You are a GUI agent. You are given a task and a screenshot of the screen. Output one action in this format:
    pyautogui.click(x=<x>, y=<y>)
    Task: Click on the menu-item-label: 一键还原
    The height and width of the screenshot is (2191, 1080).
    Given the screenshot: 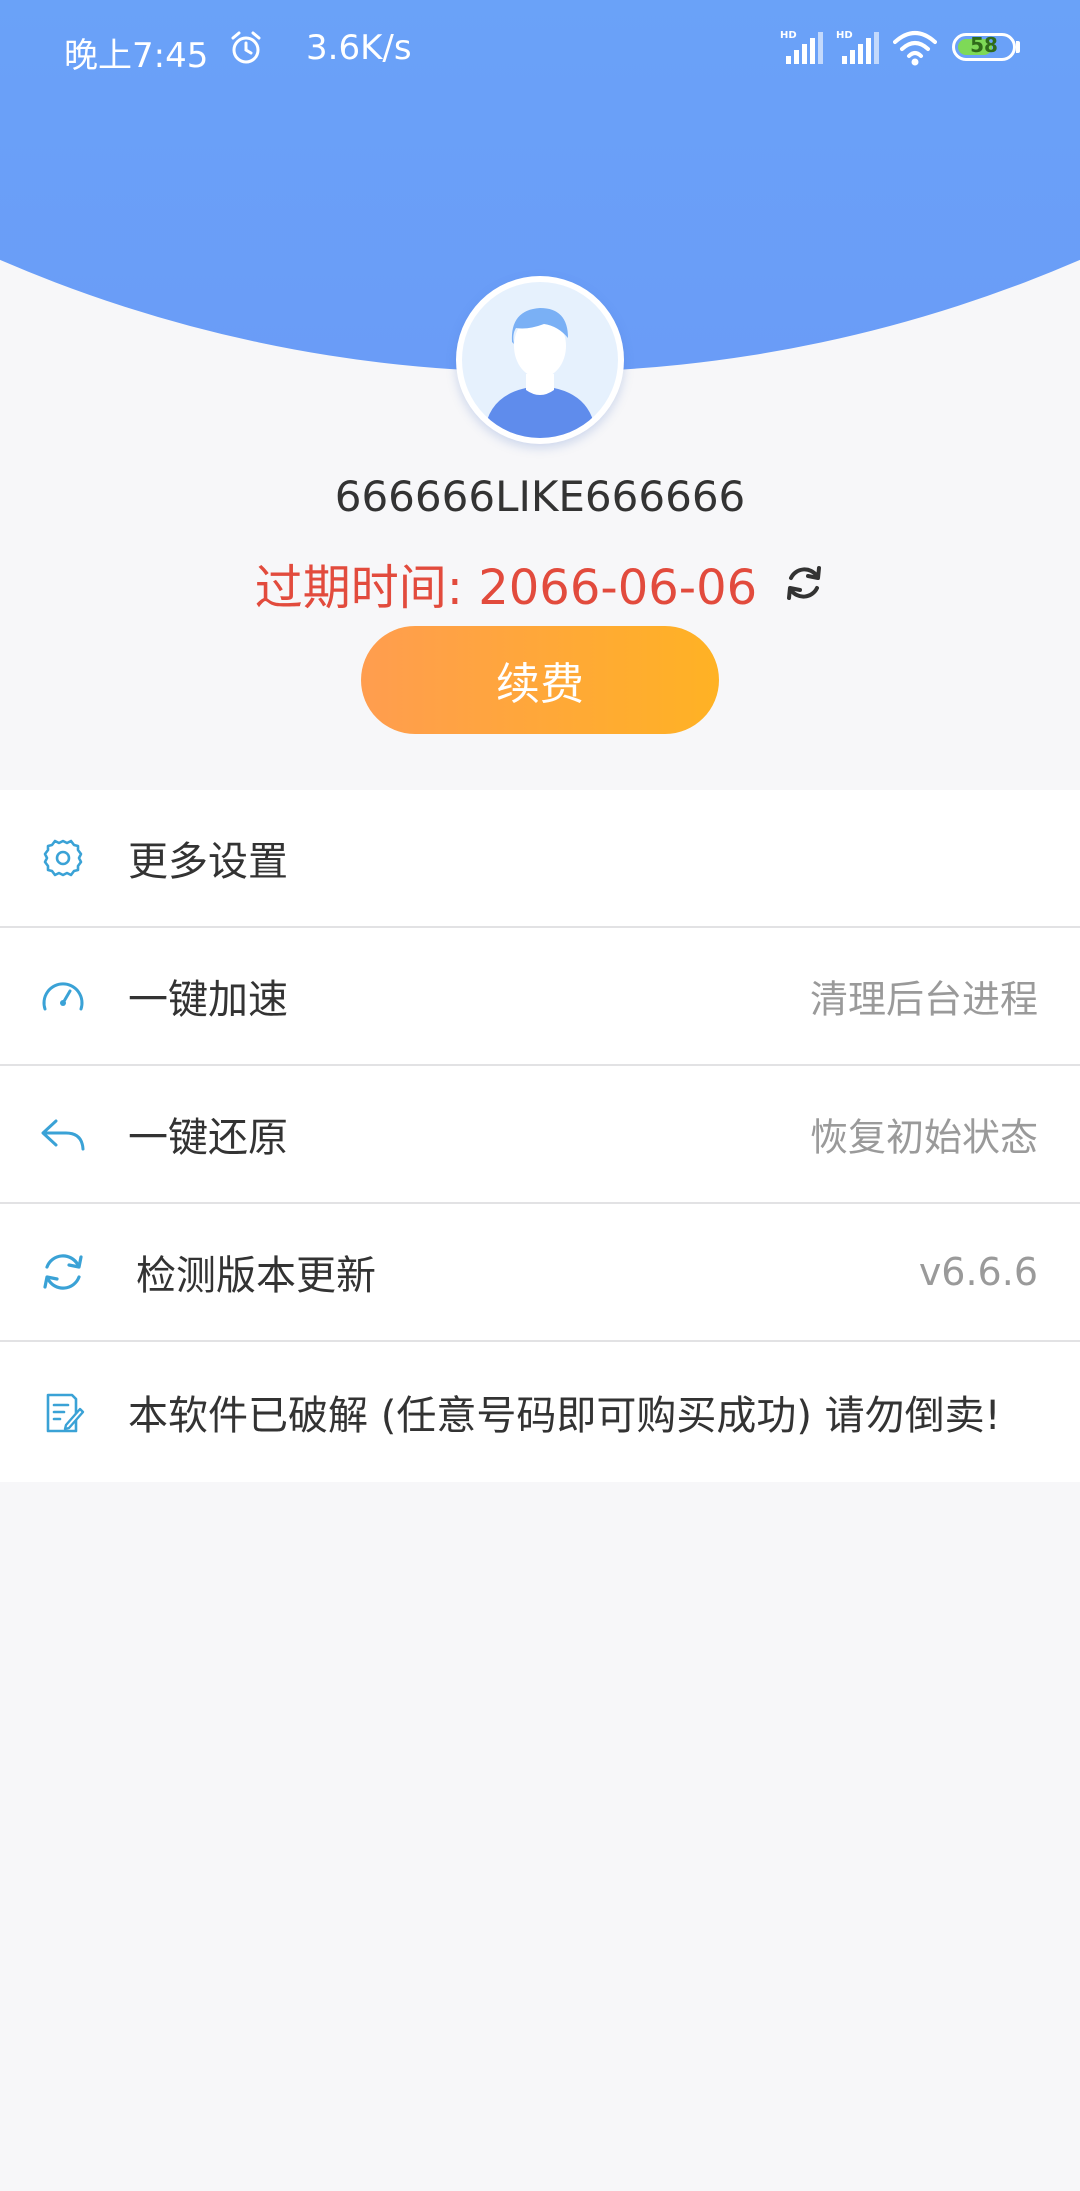 What is the action you would take?
    pyautogui.click(x=208, y=1138)
    